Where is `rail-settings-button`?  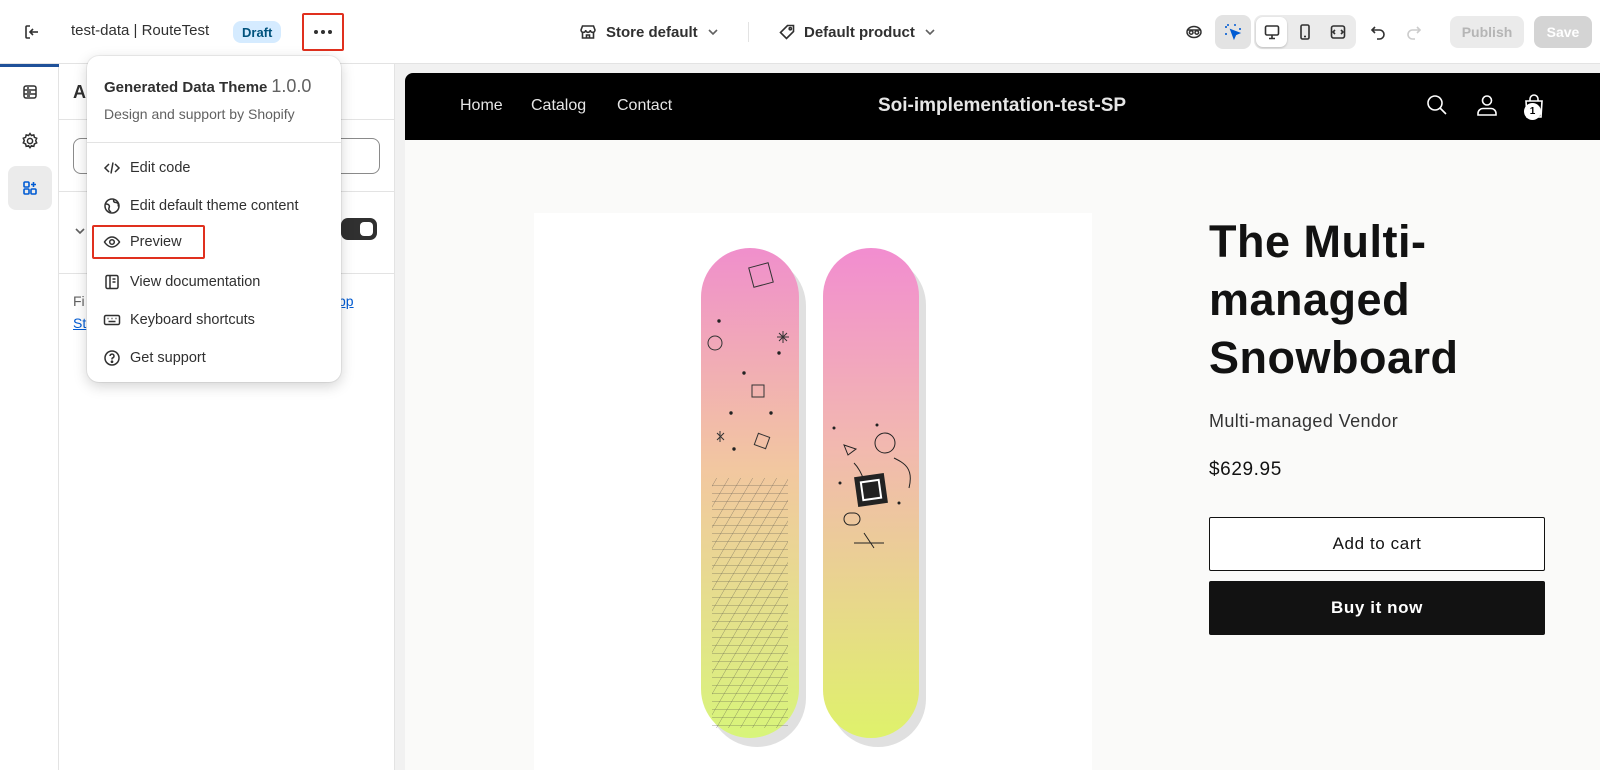 rail-settings-button is located at coordinates (30, 141).